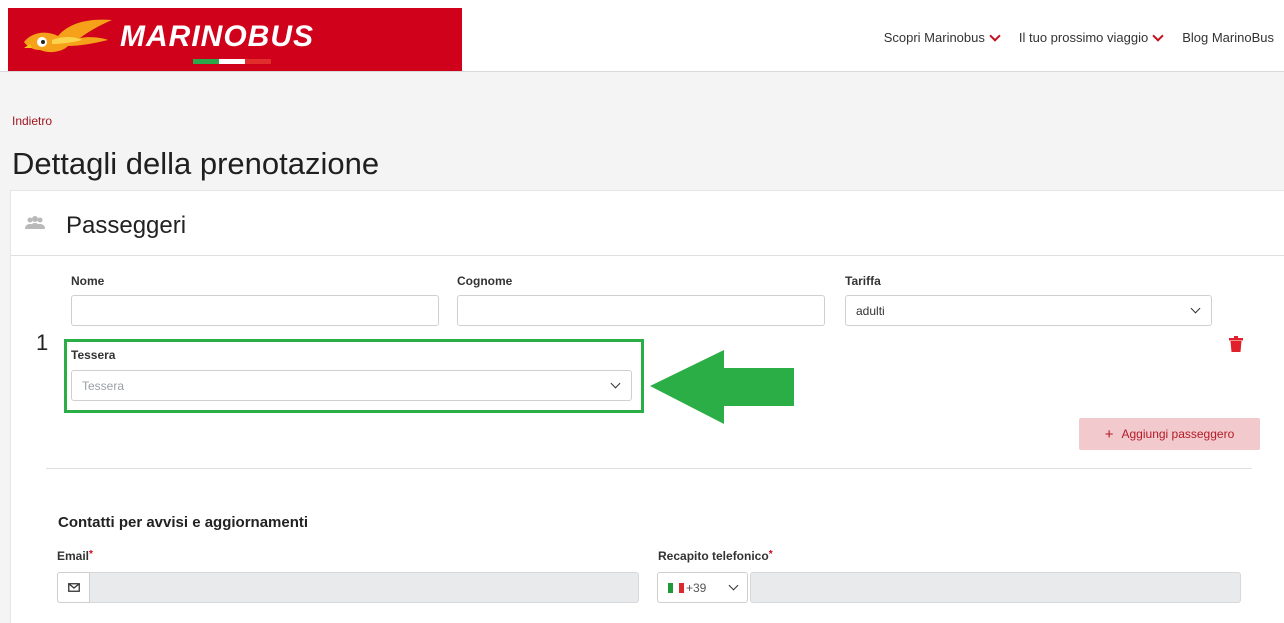  What do you see at coordinates (232, 61) in the screenshot?
I see `italy-stripe` at bounding box center [232, 61].